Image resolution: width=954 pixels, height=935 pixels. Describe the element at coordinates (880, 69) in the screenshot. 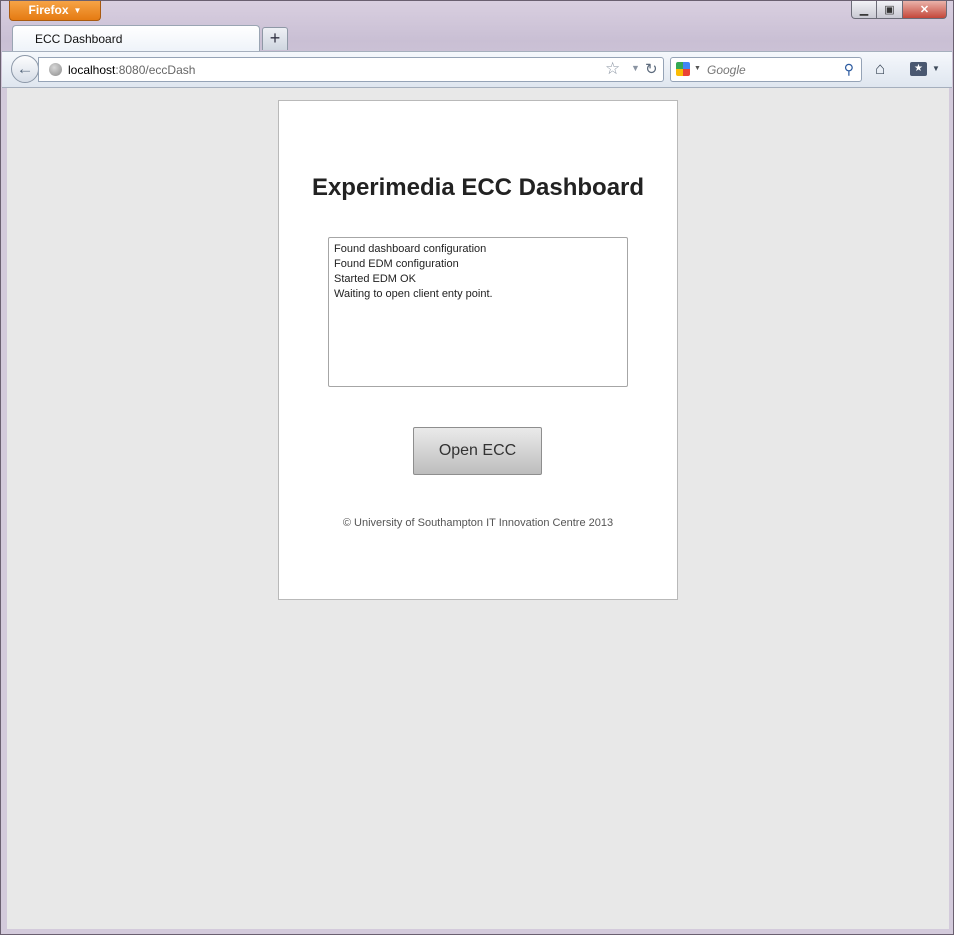

I see `home-icon: ⌂` at that location.